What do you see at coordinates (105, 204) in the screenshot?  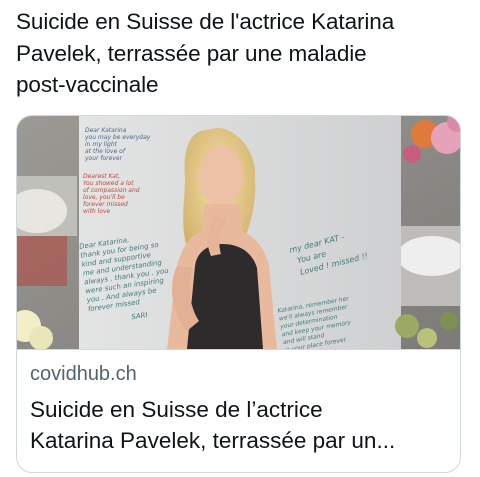 I see `poster-note: forever missed` at bounding box center [105, 204].